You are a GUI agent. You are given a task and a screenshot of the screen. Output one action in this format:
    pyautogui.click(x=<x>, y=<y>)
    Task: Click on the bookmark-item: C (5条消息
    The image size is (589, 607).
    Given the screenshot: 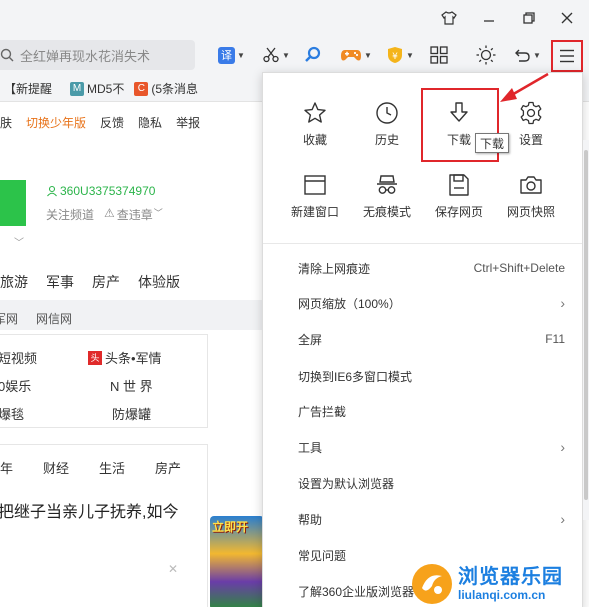 What is the action you would take?
    pyautogui.click(x=166, y=88)
    